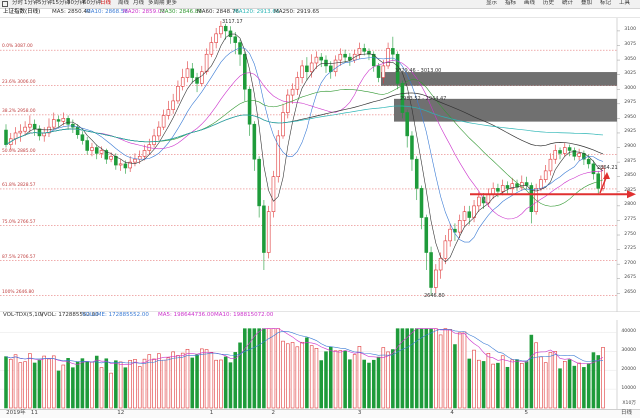 The image size is (640, 418). Describe the element at coordinates (71, 12) in the screenshot. I see `ma-legend-item: MA5: 2850.40` at that location.